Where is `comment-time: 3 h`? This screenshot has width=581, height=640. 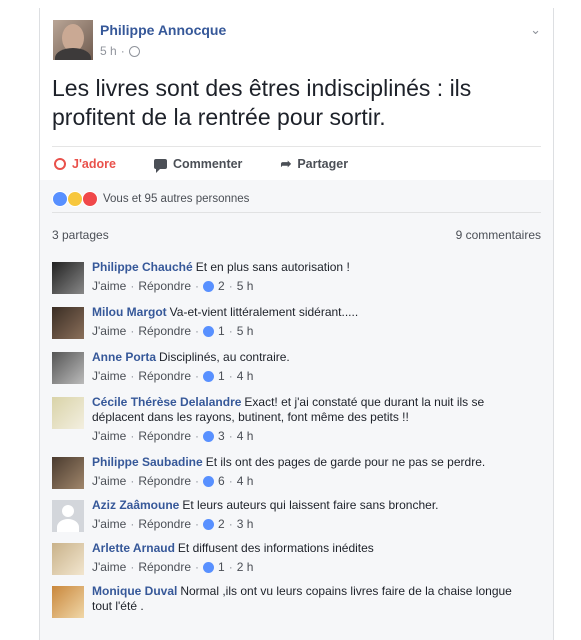
comment-time: 3 h is located at coordinates (245, 524).